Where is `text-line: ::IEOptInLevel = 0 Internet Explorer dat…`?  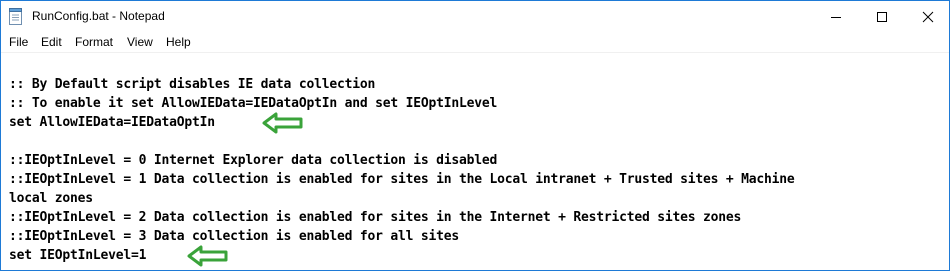 text-line: ::IEOptInLevel = 0 Internet Explorer dat… is located at coordinates (253, 160).